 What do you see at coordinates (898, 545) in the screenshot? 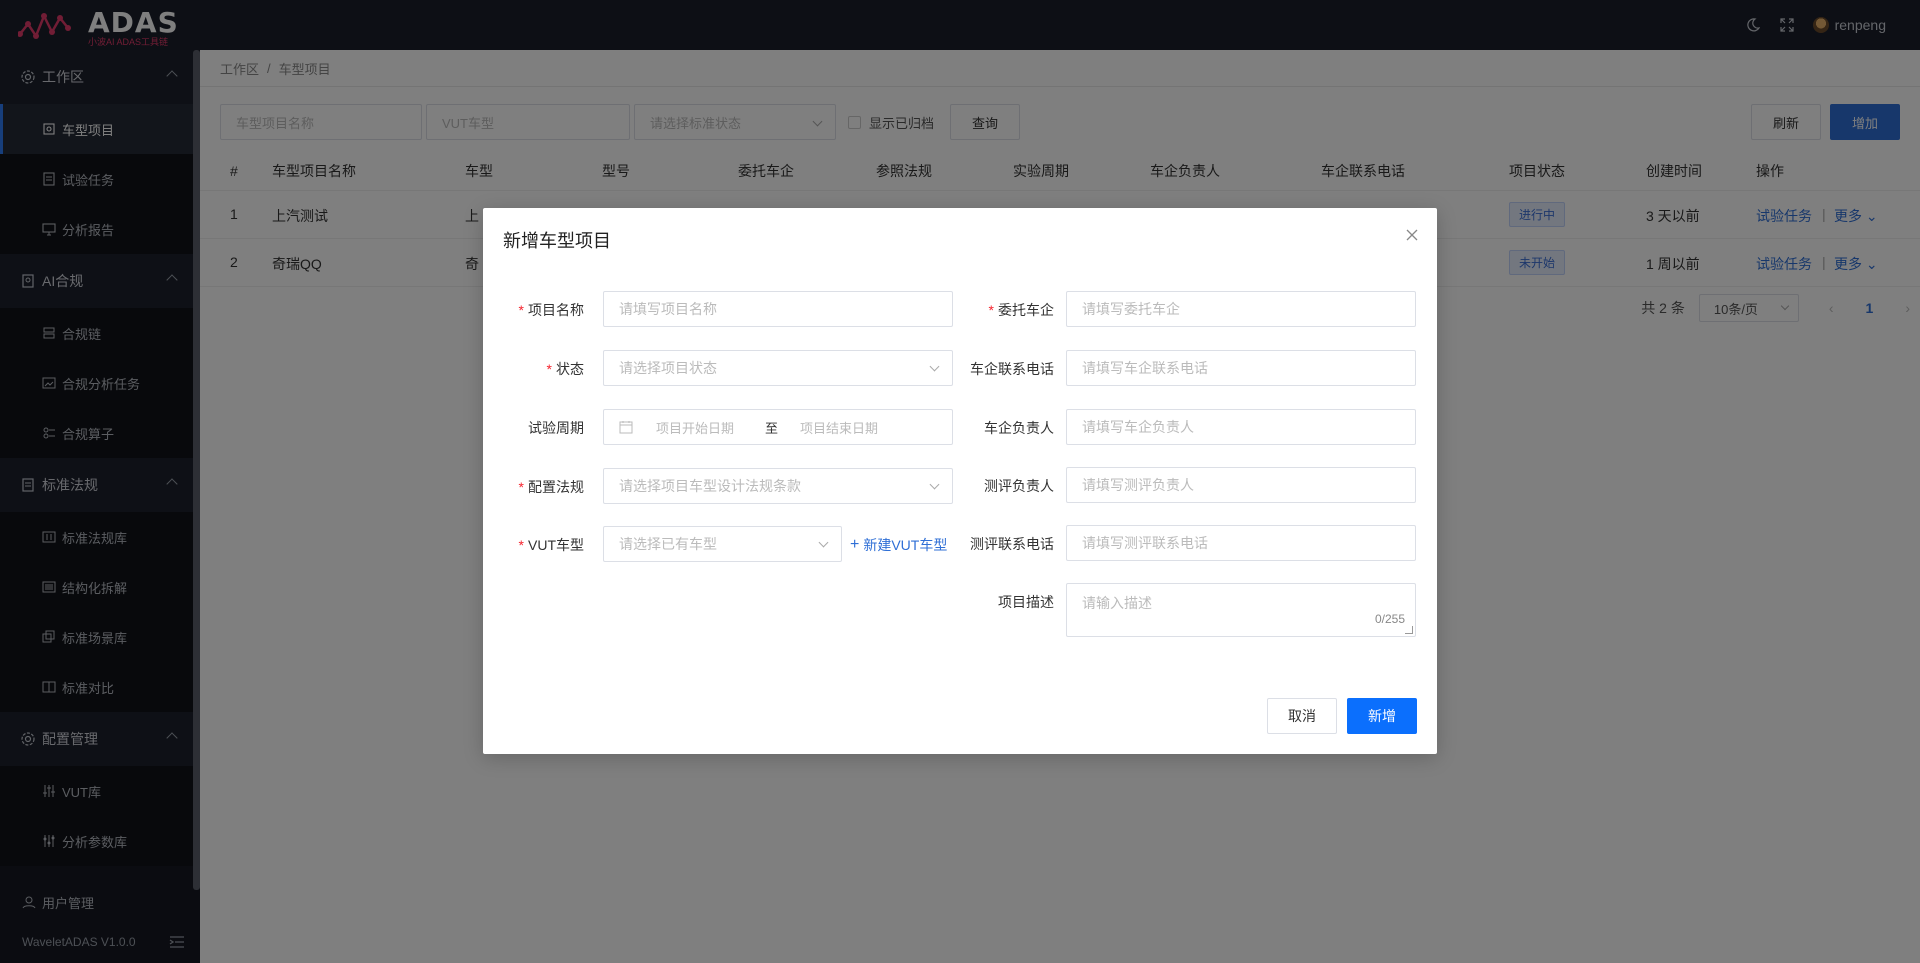
I see `new-vut-link: + 新建VUT车型` at bounding box center [898, 545].